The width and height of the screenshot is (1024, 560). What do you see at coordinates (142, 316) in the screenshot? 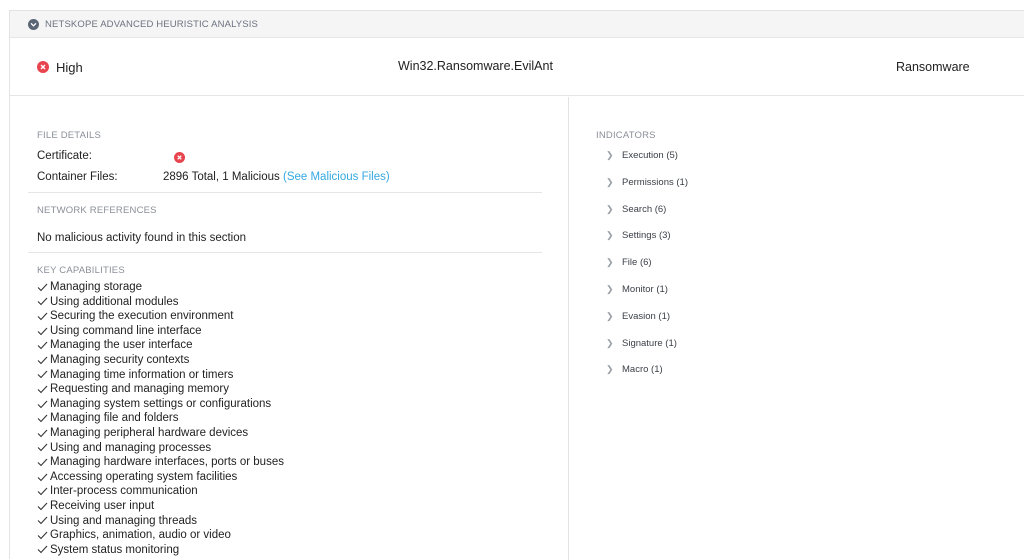
I see `capability-label: Securing the execution environment` at bounding box center [142, 316].